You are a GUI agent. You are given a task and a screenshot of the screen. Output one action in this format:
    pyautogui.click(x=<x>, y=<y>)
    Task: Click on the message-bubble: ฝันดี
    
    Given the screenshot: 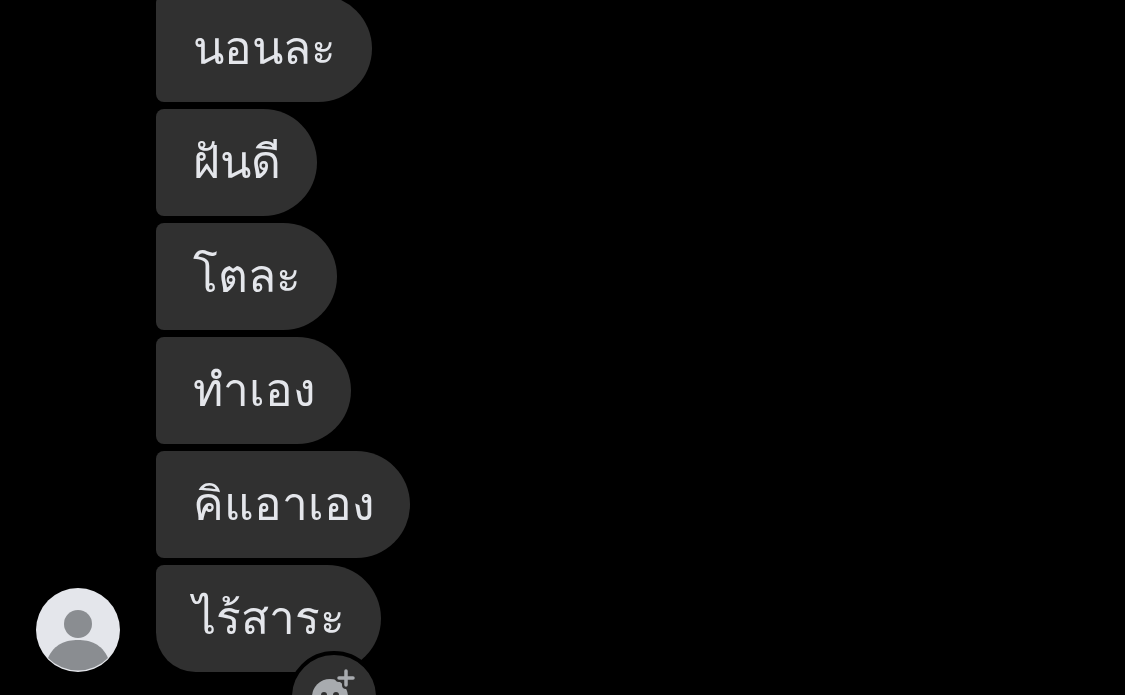 What is the action you would take?
    pyautogui.click(x=236, y=162)
    